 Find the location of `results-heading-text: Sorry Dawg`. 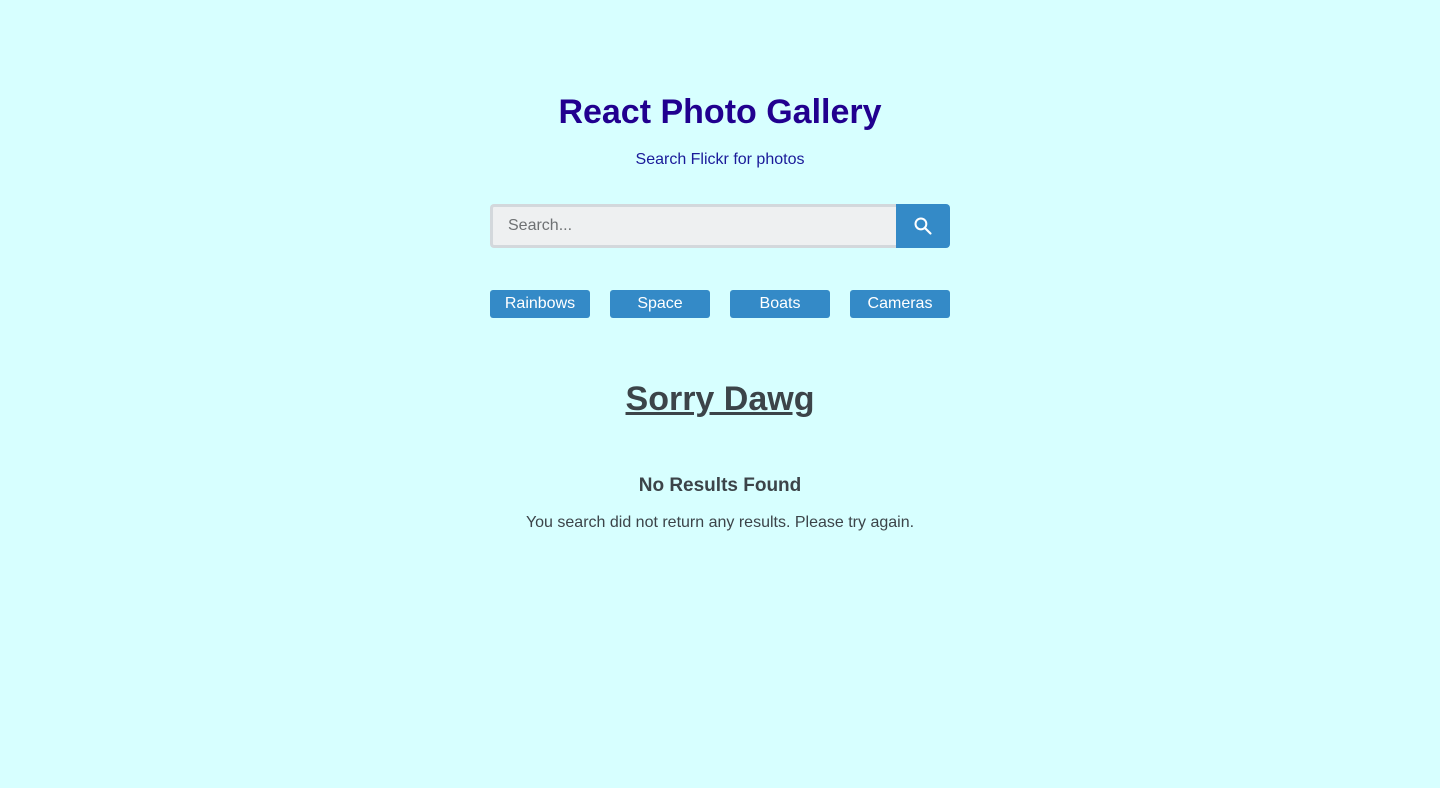

results-heading-text: Sorry Dawg is located at coordinates (720, 399).